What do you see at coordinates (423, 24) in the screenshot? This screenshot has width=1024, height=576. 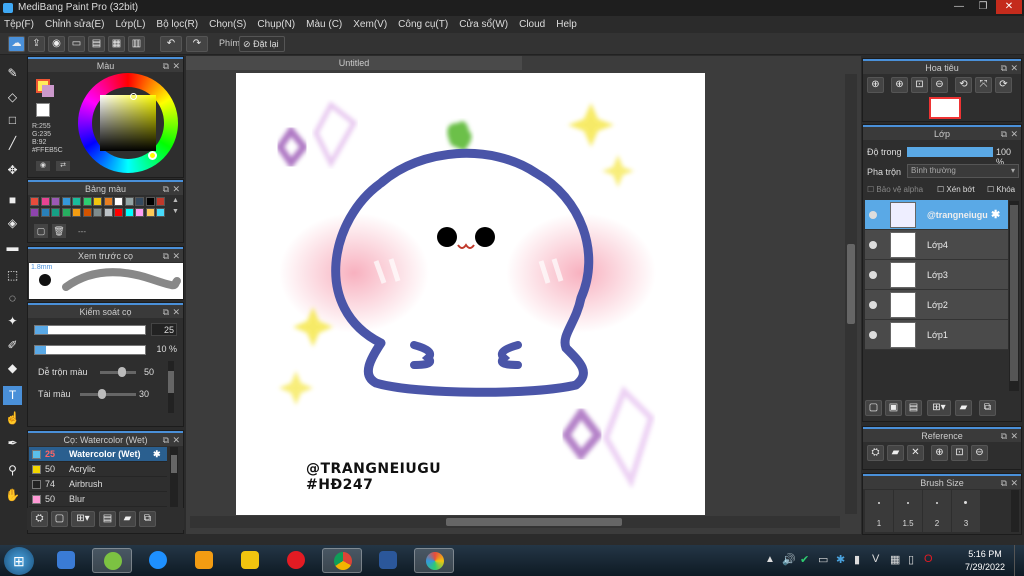 I see `menu-tools: Công cụ(T)` at bounding box center [423, 24].